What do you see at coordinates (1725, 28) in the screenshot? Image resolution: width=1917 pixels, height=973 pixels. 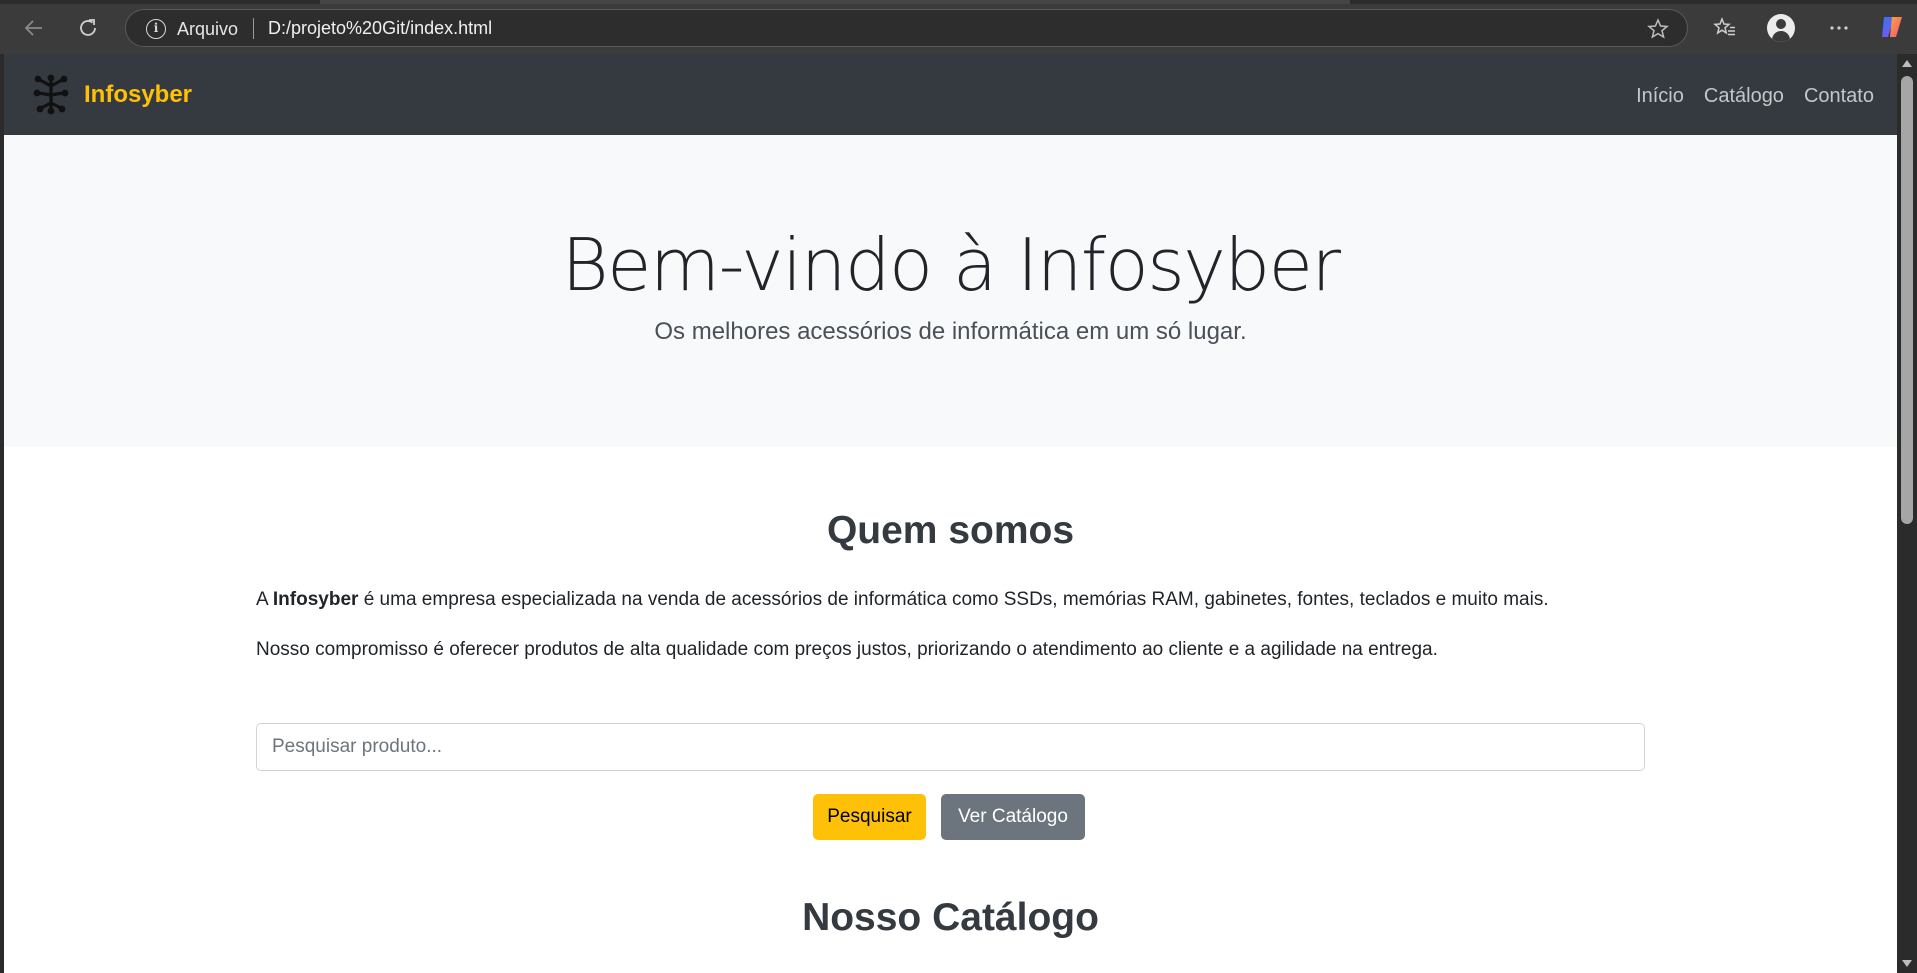 I see `favorites-icon` at bounding box center [1725, 28].